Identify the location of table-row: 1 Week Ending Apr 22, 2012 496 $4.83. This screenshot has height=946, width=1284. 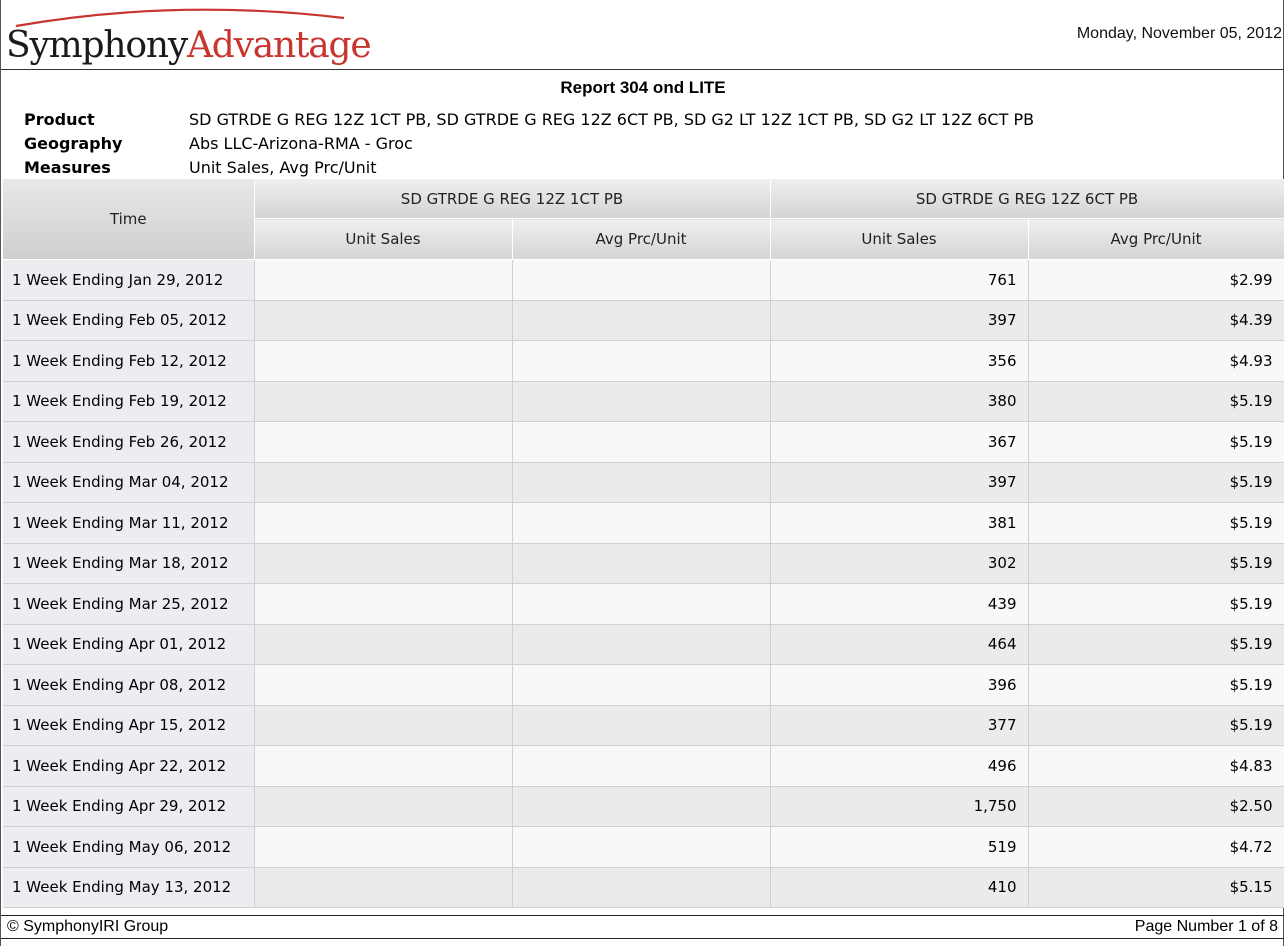
(643, 766).